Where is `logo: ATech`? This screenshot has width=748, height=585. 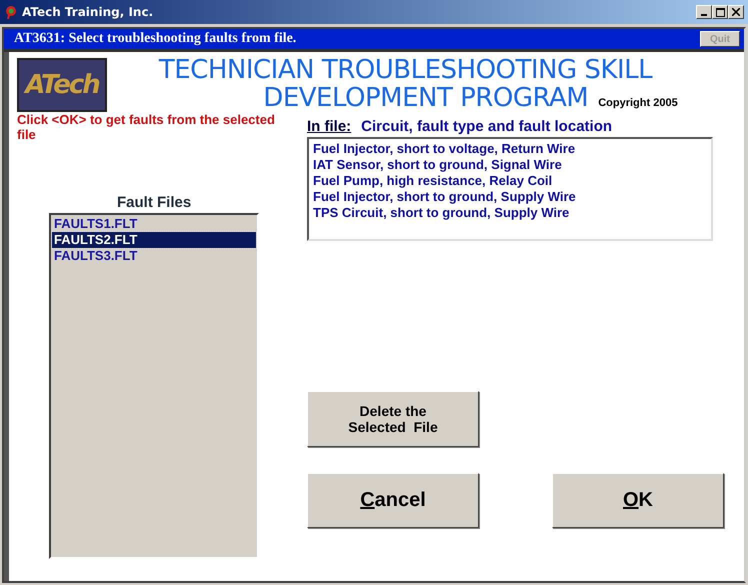 logo: ATech is located at coordinates (62, 85).